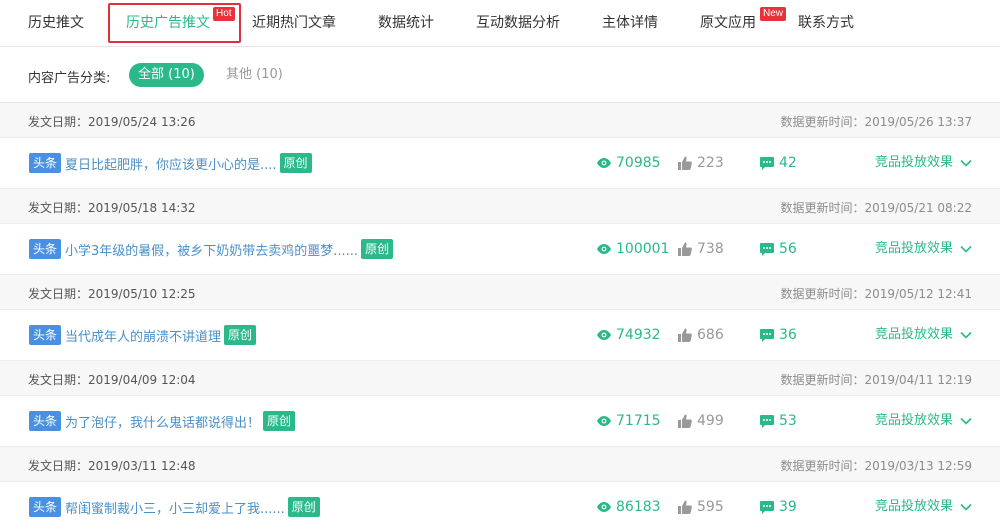 The height and width of the screenshot is (531, 1000). What do you see at coordinates (773, 14) in the screenshot?
I see `new-badge: New` at bounding box center [773, 14].